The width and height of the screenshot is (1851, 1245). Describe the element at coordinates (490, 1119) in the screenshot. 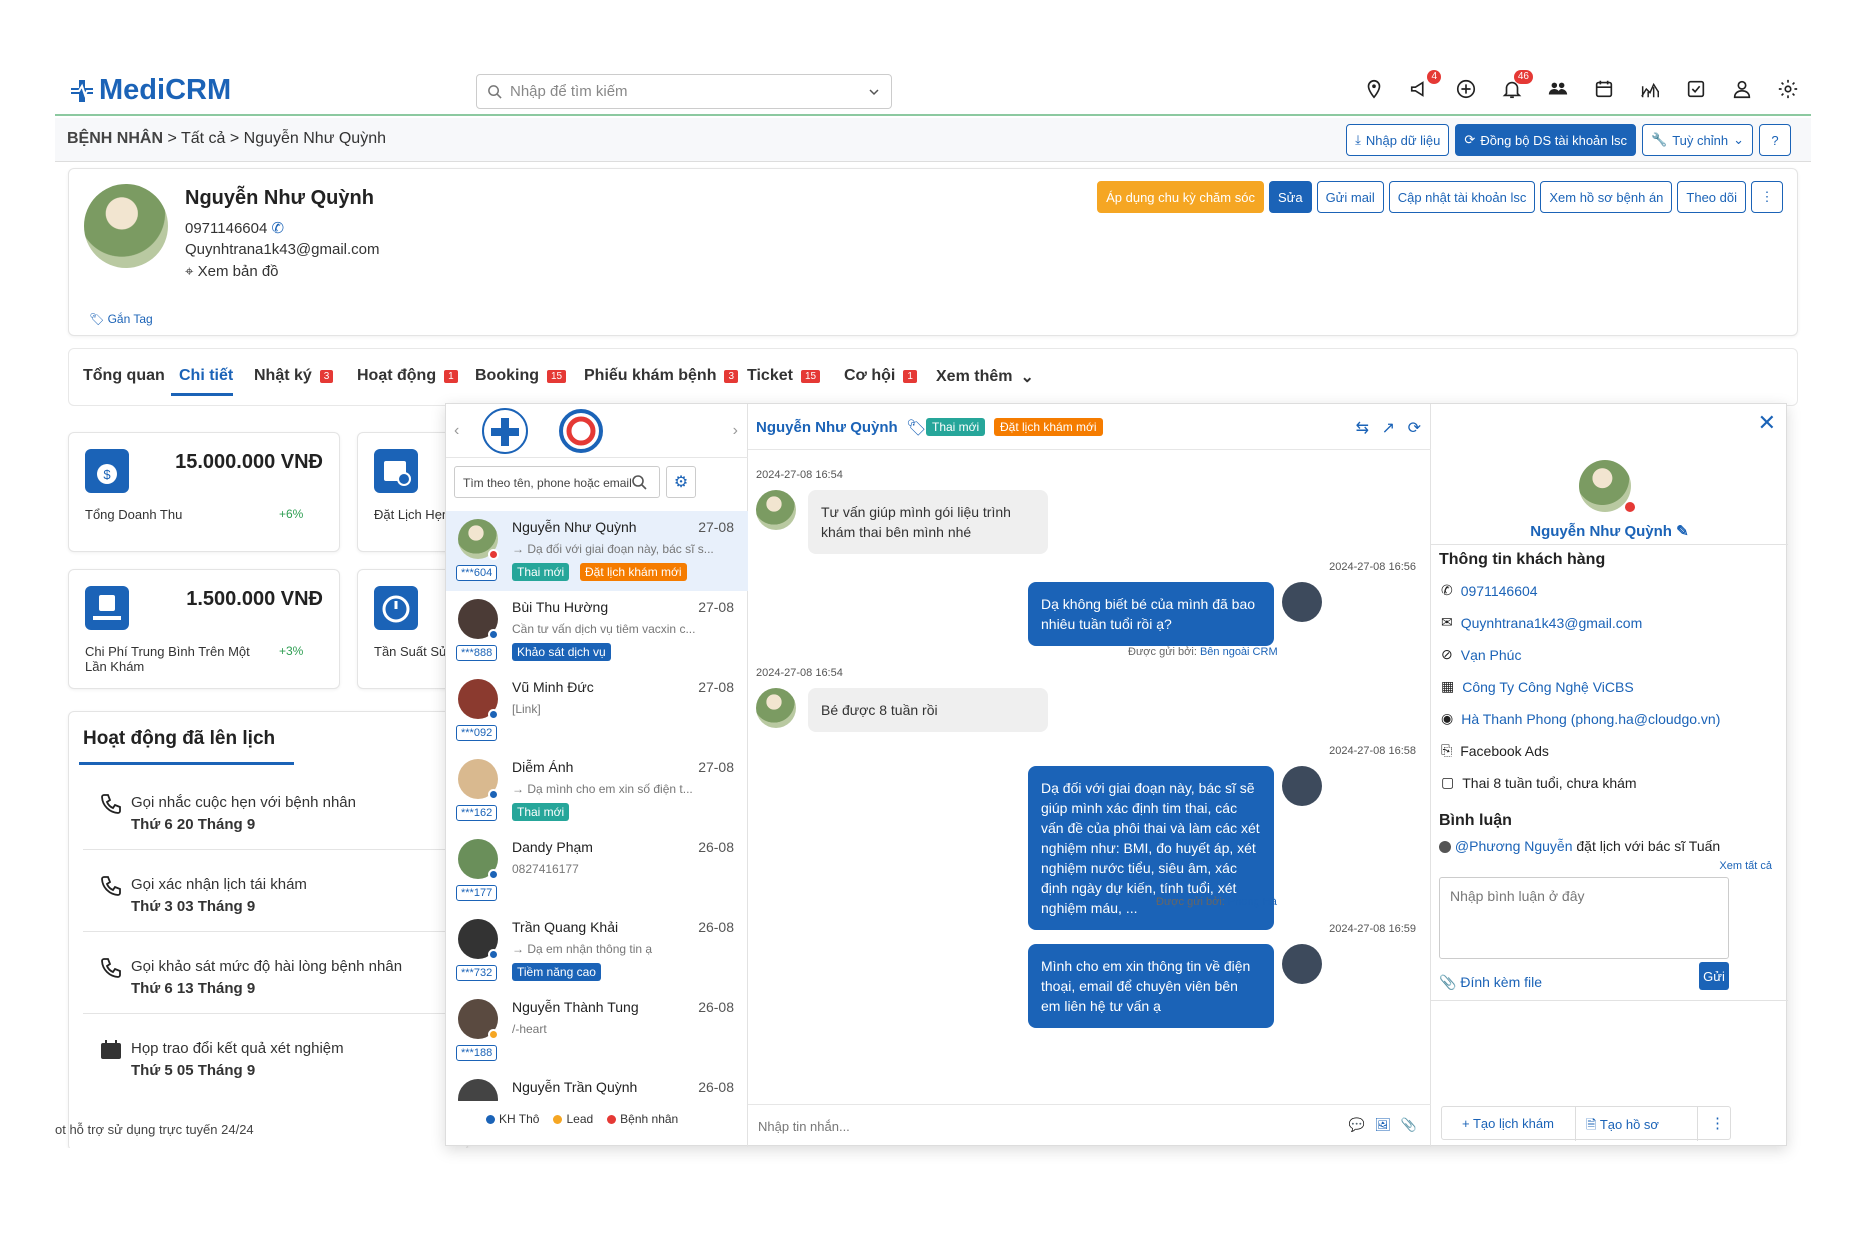

I see `legend-dot` at that location.